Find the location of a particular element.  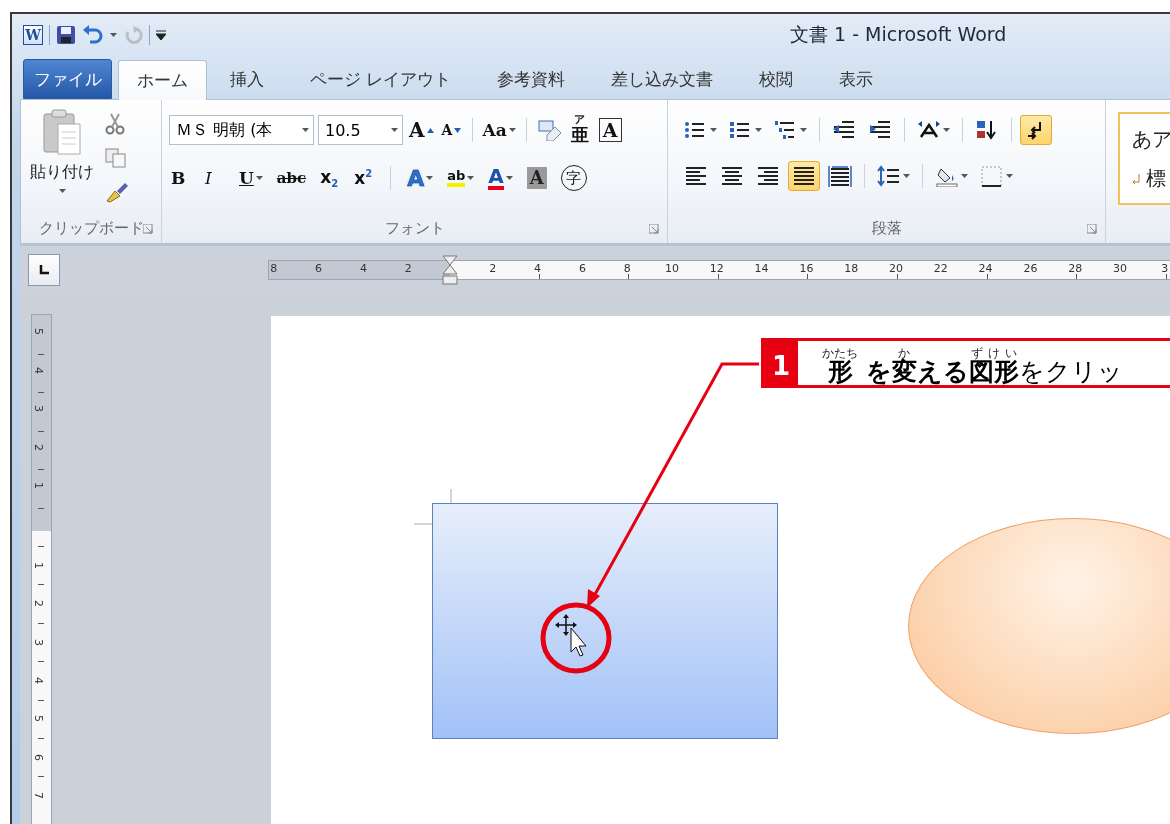

shrink-font-button: A is located at coordinates (451, 130).